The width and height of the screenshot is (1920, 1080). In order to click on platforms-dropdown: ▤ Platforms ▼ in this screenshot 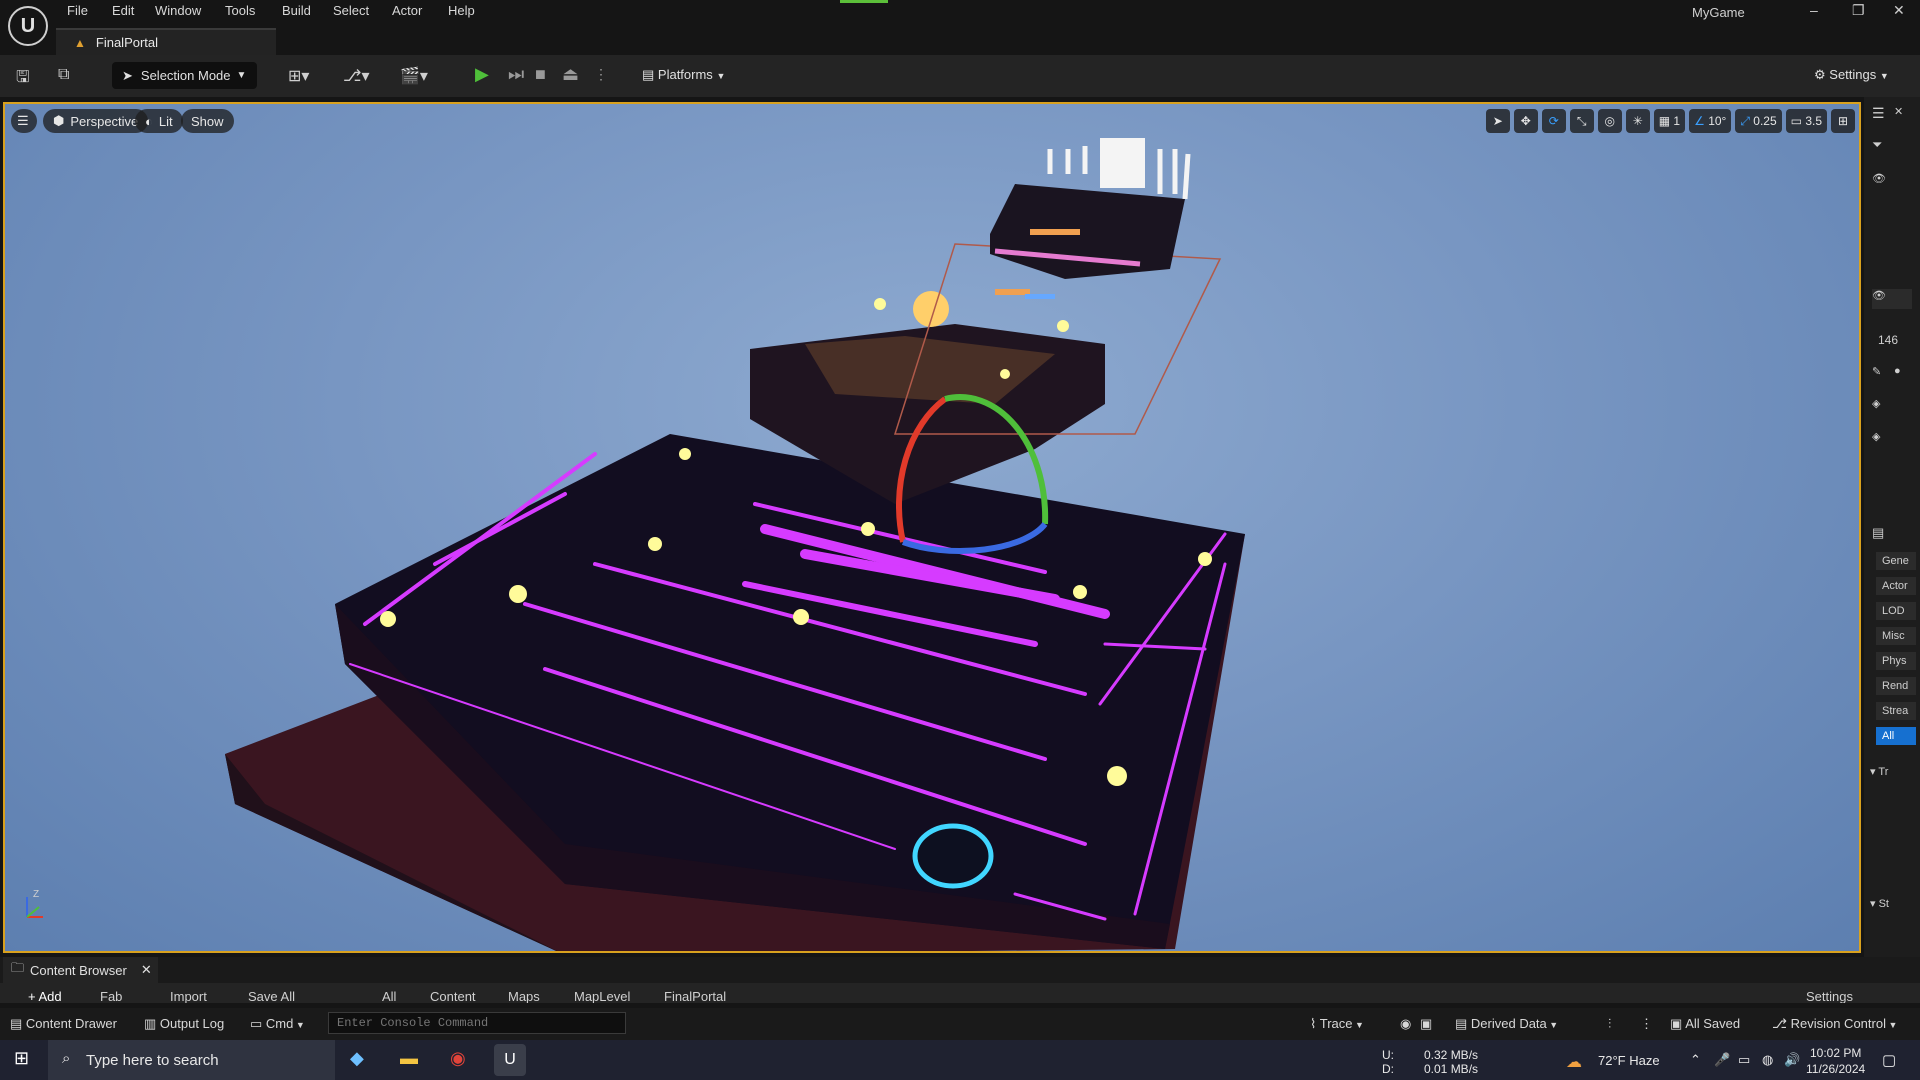, I will do `click(683, 75)`.